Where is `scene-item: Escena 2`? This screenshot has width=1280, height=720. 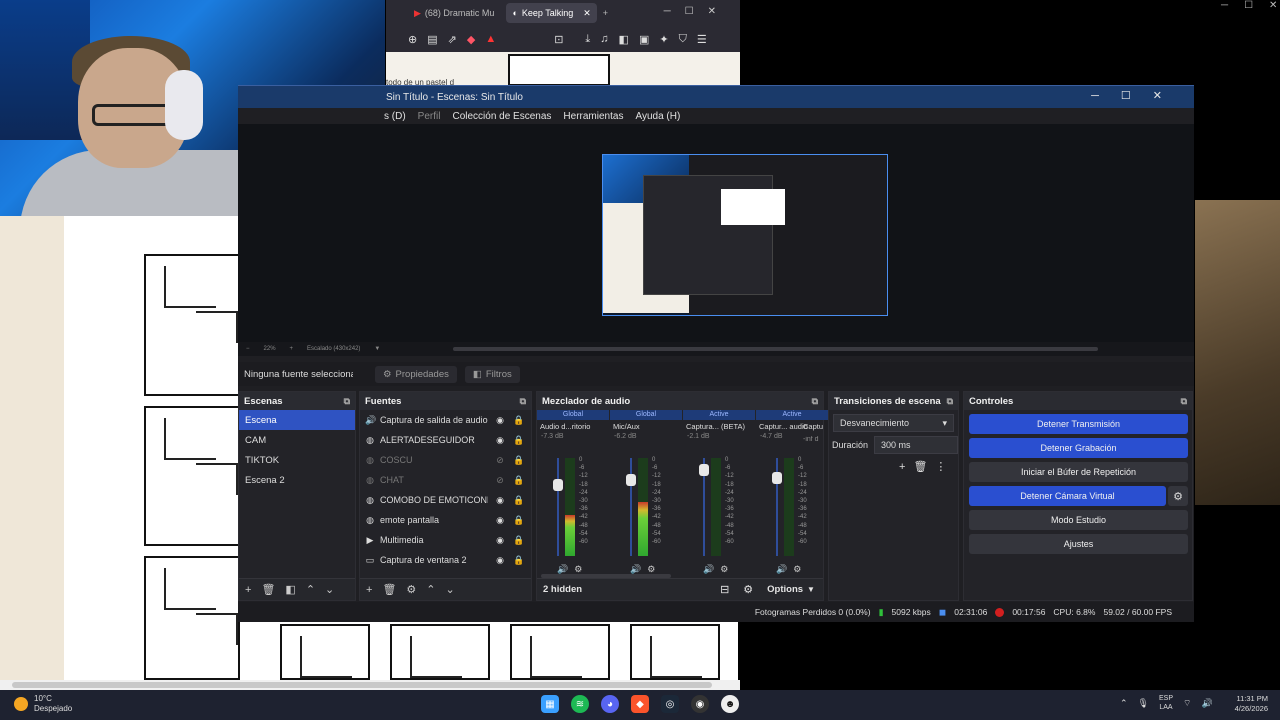
scene-item: Escena 2 is located at coordinates (297, 480).